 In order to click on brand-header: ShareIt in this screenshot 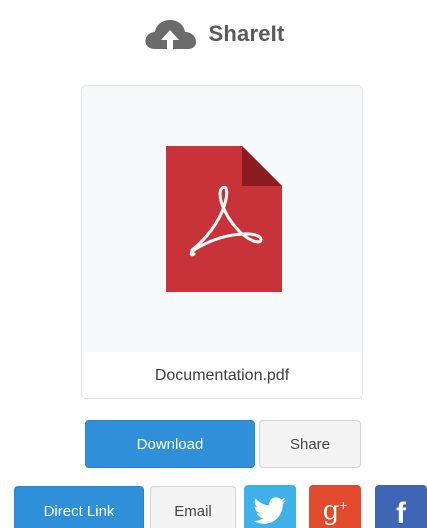, I will do `click(213, 34)`.